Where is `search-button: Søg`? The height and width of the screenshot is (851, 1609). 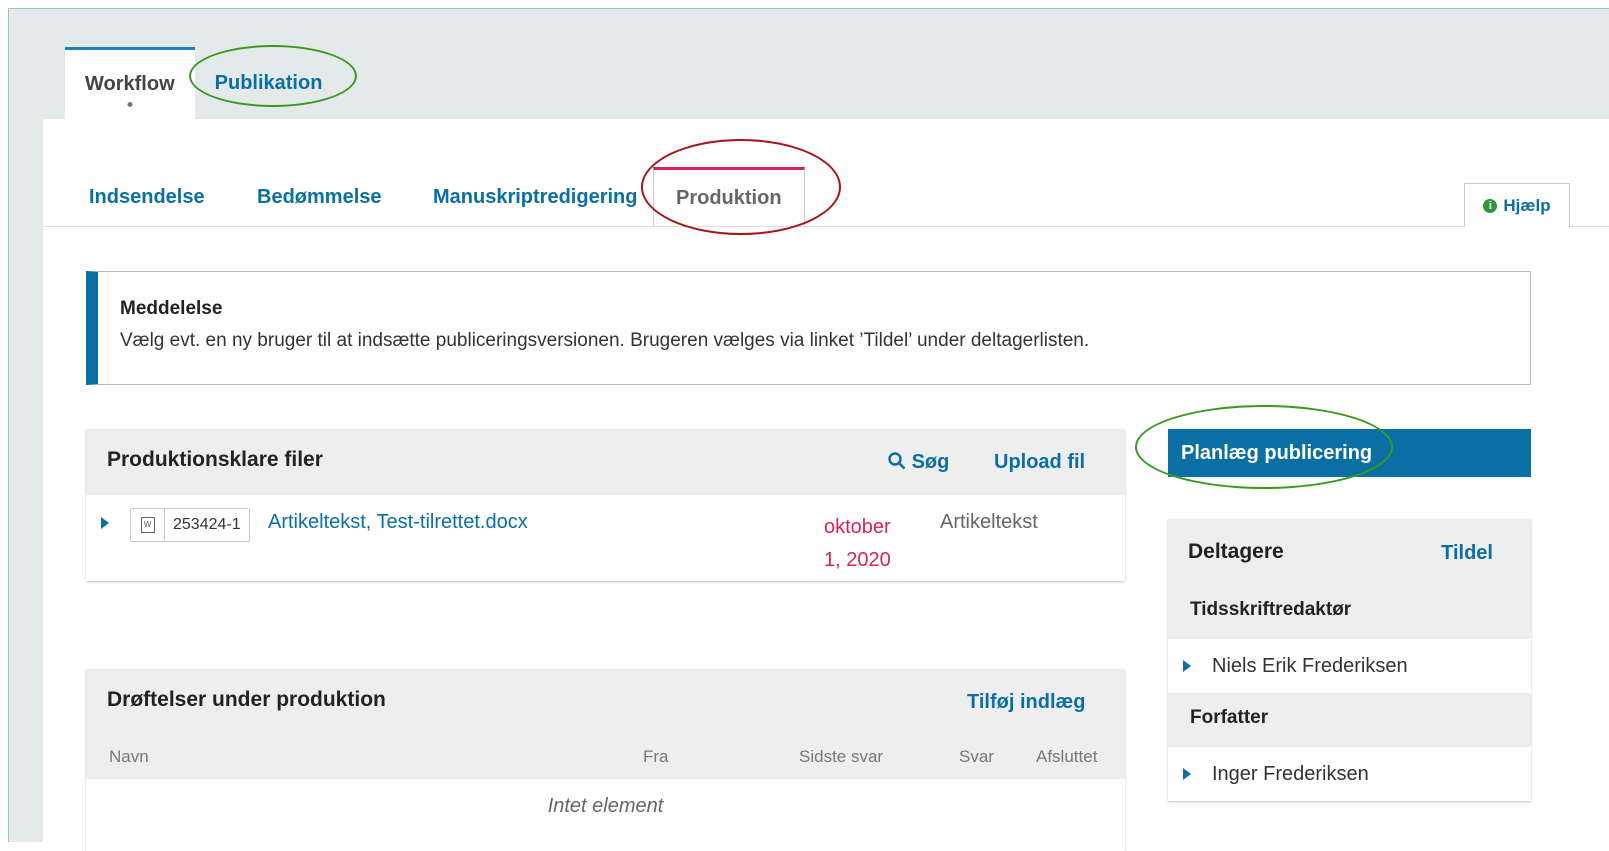
search-button: Søg is located at coordinates (918, 462).